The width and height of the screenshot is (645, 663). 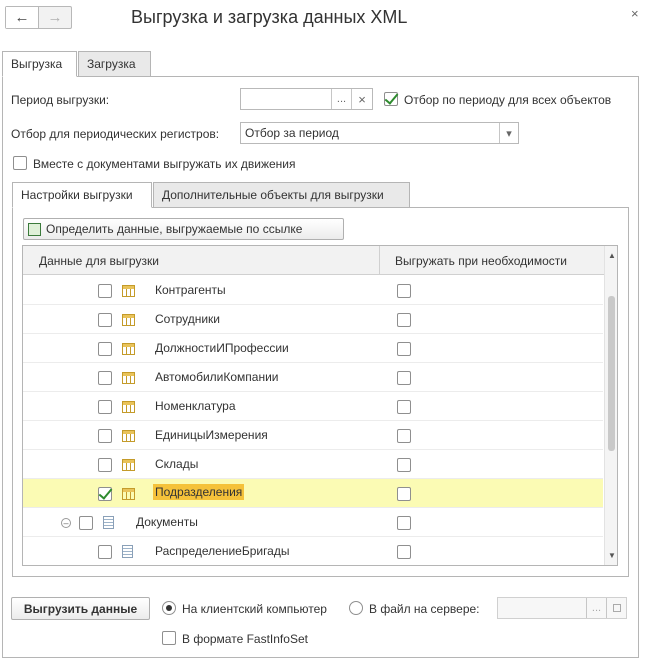 I want to click on period-label: Период выгрузки:, so click(x=60, y=100).